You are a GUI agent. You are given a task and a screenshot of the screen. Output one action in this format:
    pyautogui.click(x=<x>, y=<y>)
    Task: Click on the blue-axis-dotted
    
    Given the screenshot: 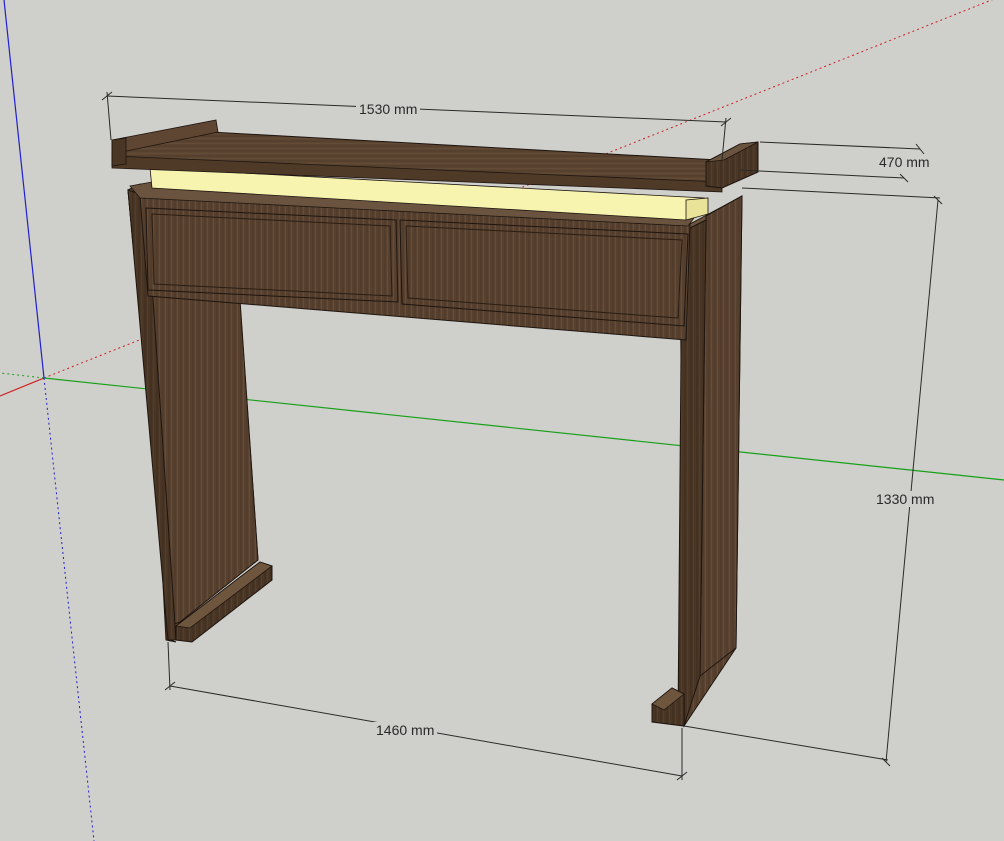 What is the action you would take?
    pyautogui.click(x=69, y=609)
    